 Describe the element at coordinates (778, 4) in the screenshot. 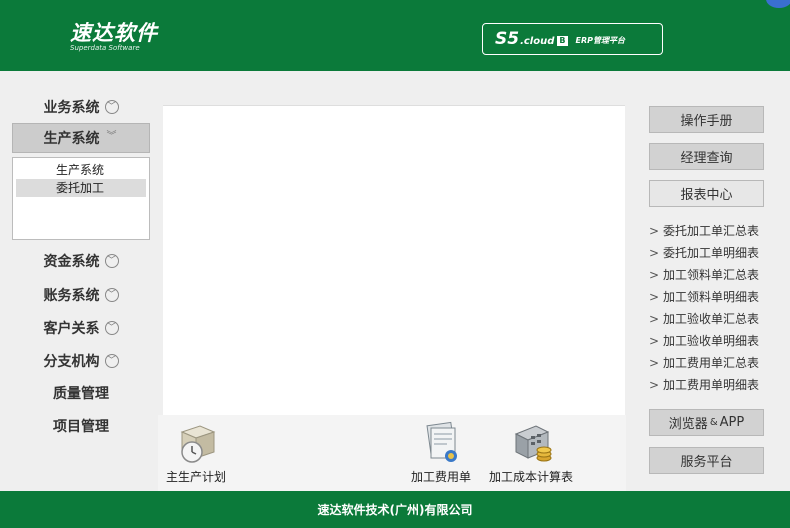

I see `corner-decoration-icon` at that location.